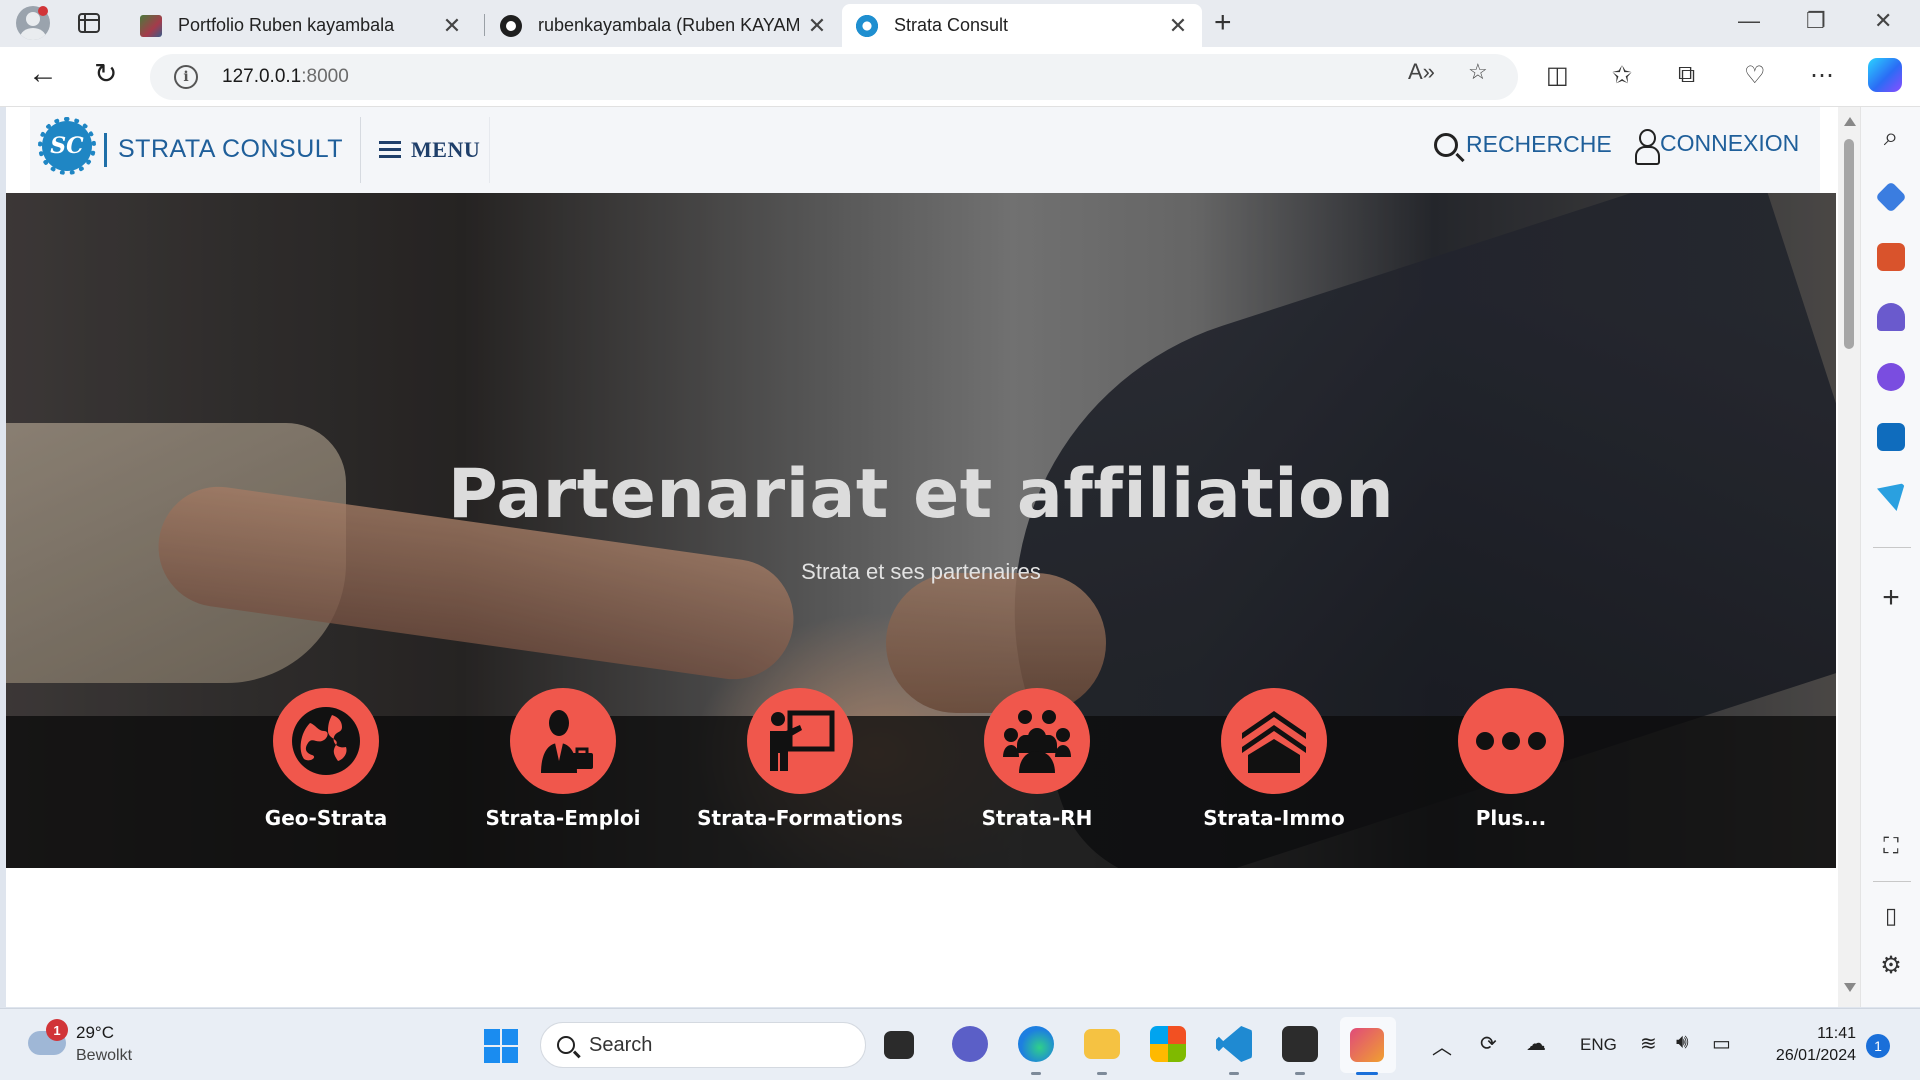 Image resolution: width=1920 pixels, height=1080 pixels. Describe the element at coordinates (1721, 1043) in the screenshot. I see `battery-icon: ▭` at that location.